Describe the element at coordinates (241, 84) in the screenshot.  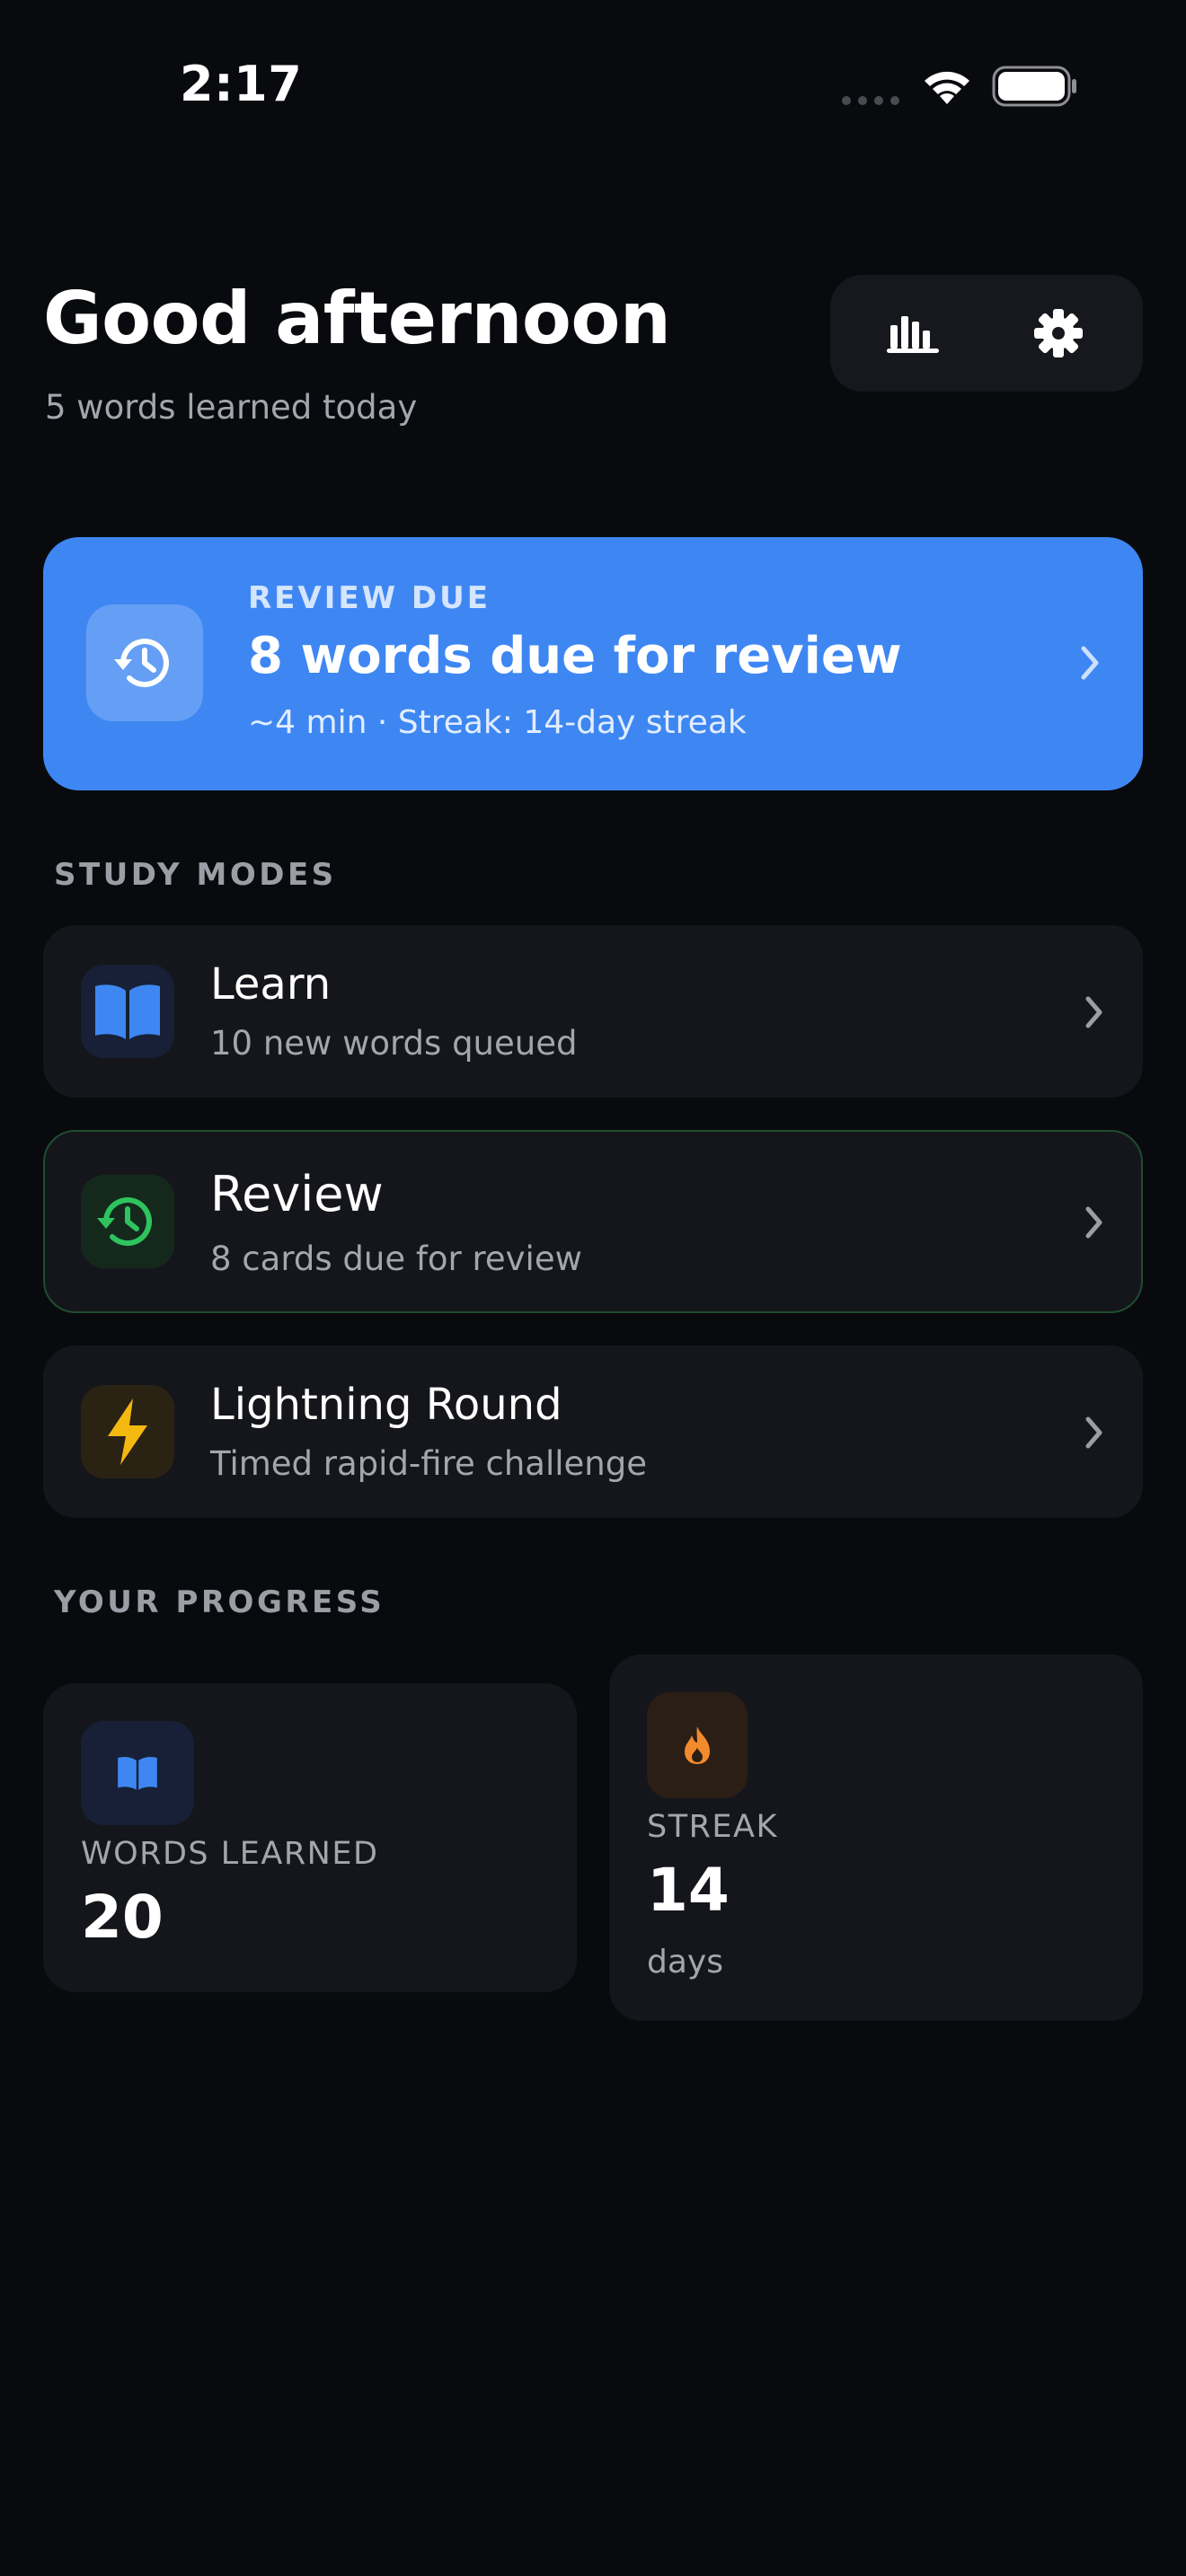
I see `status-time: 2:17` at that location.